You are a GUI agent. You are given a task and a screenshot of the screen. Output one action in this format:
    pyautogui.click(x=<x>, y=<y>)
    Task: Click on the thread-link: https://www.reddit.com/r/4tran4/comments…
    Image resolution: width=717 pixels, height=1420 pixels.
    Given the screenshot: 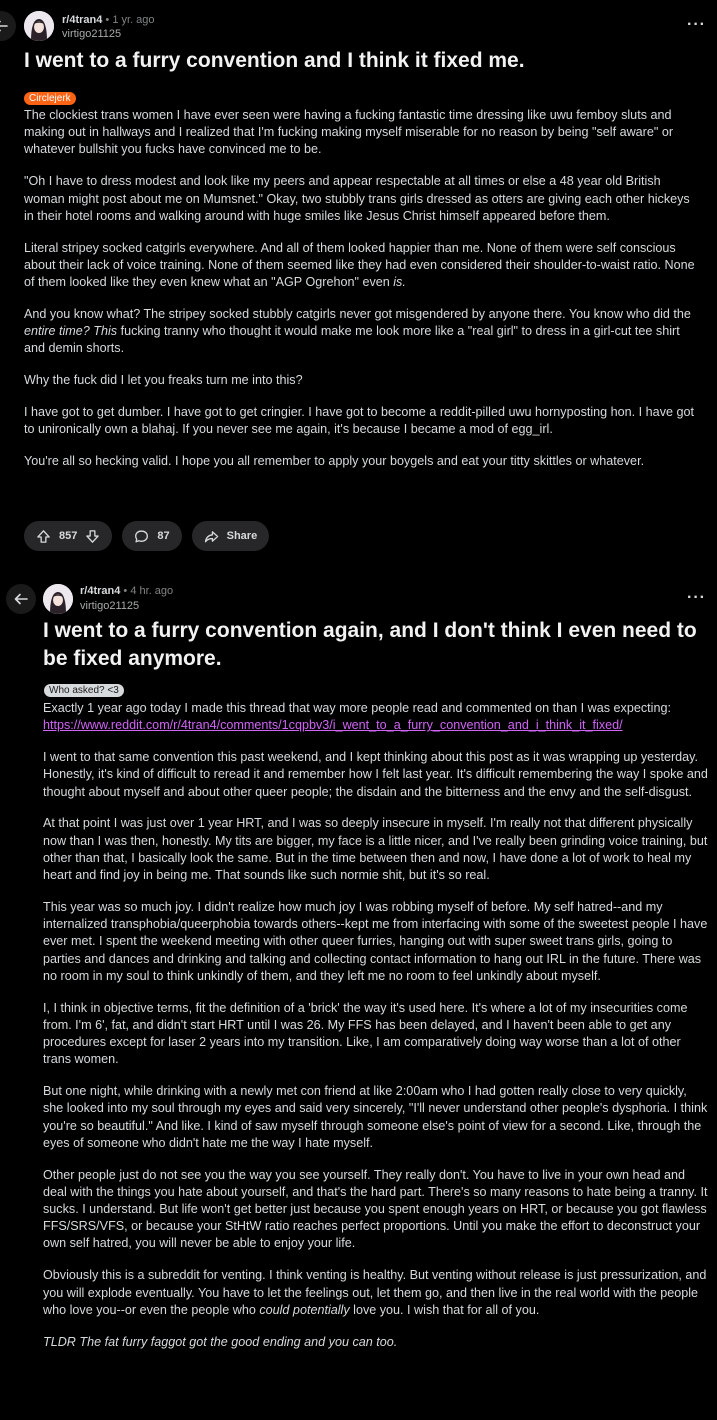 What is the action you would take?
    pyautogui.click(x=333, y=725)
    